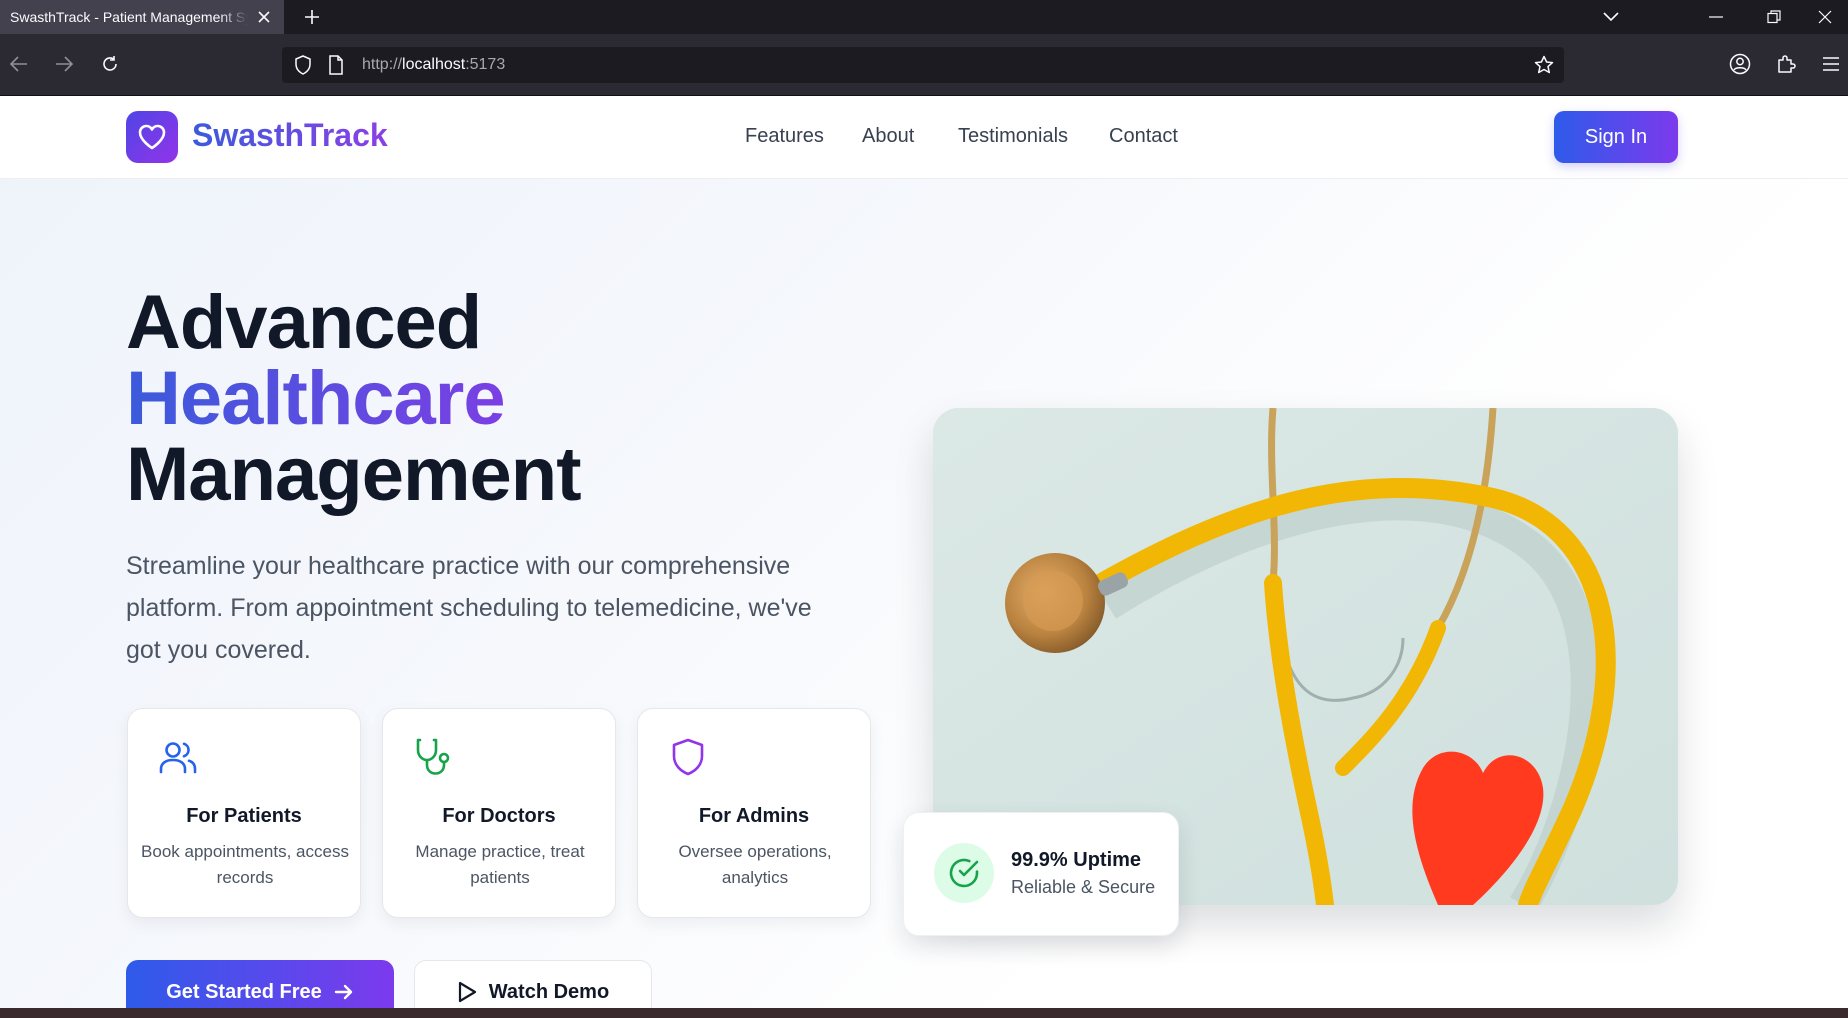  What do you see at coordinates (64, 64) in the screenshot?
I see `forward-icon` at bounding box center [64, 64].